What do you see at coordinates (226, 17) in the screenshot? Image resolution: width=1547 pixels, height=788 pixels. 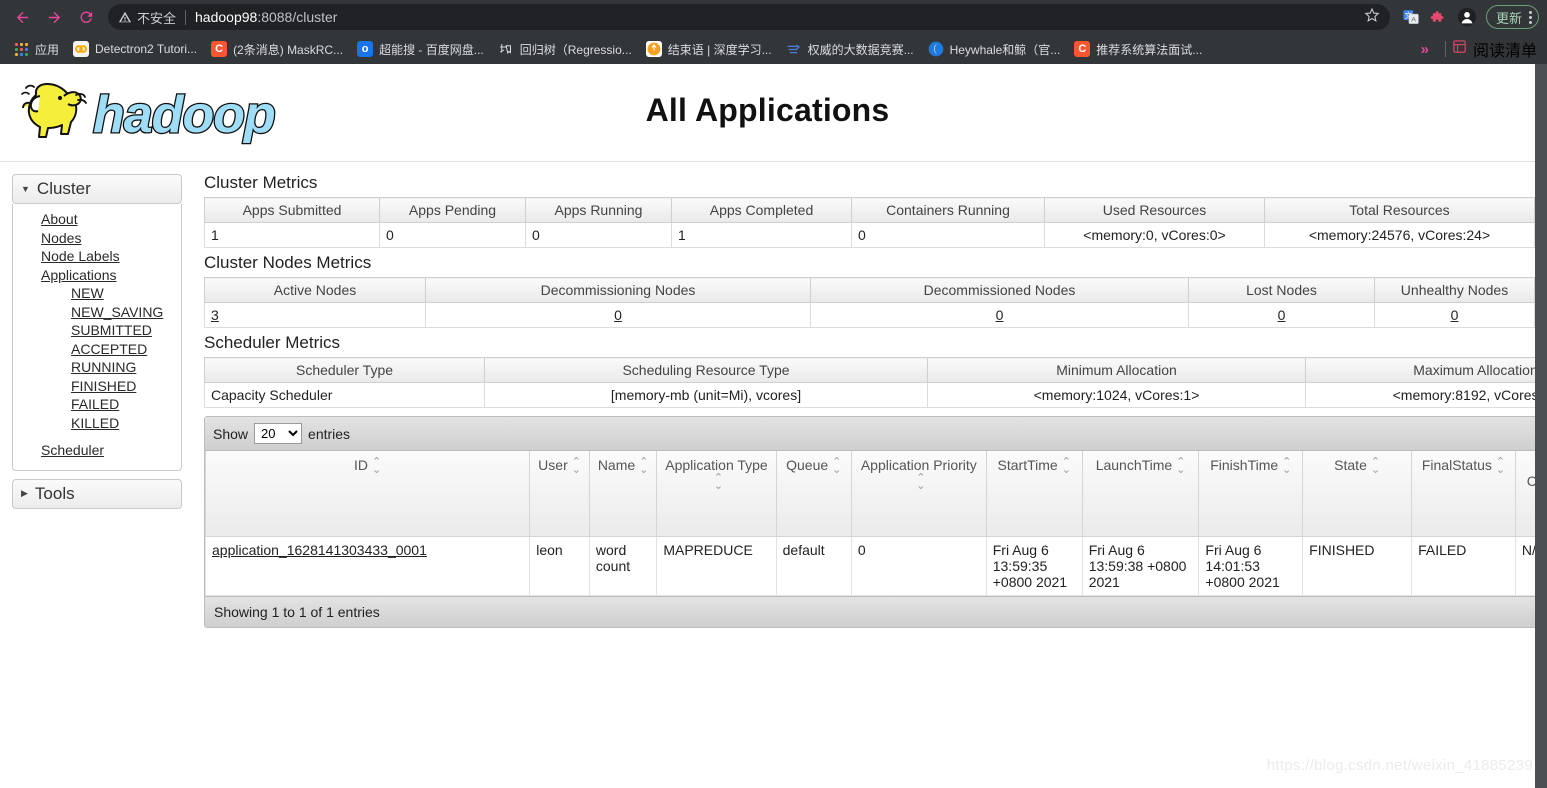 I see `url-host: hadoop98` at bounding box center [226, 17].